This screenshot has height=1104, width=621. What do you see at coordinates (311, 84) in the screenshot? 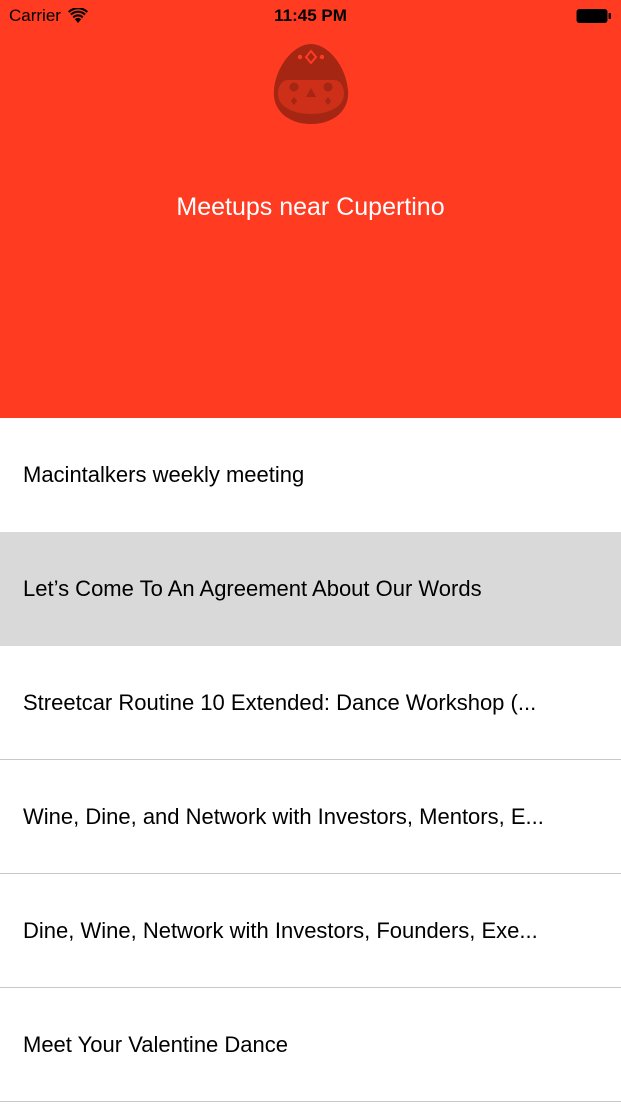
I see `mascot-icon` at bounding box center [311, 84].